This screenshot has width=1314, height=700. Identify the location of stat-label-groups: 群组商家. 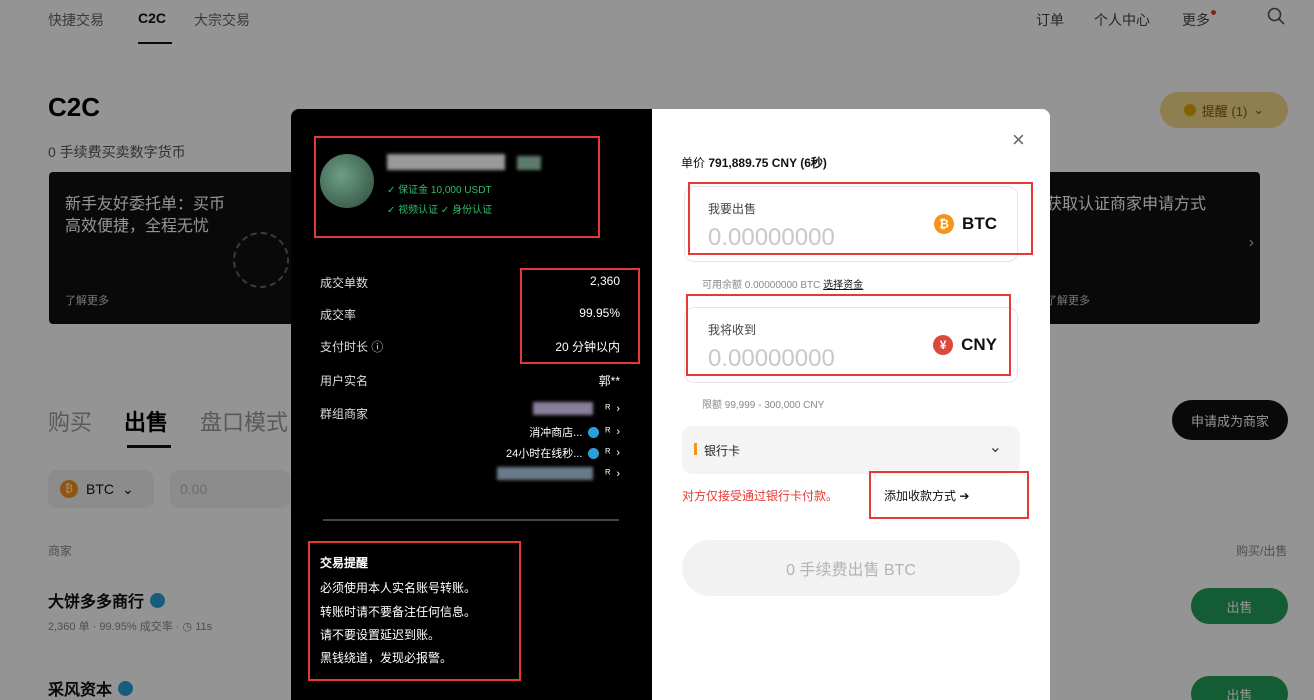
(344, 414).